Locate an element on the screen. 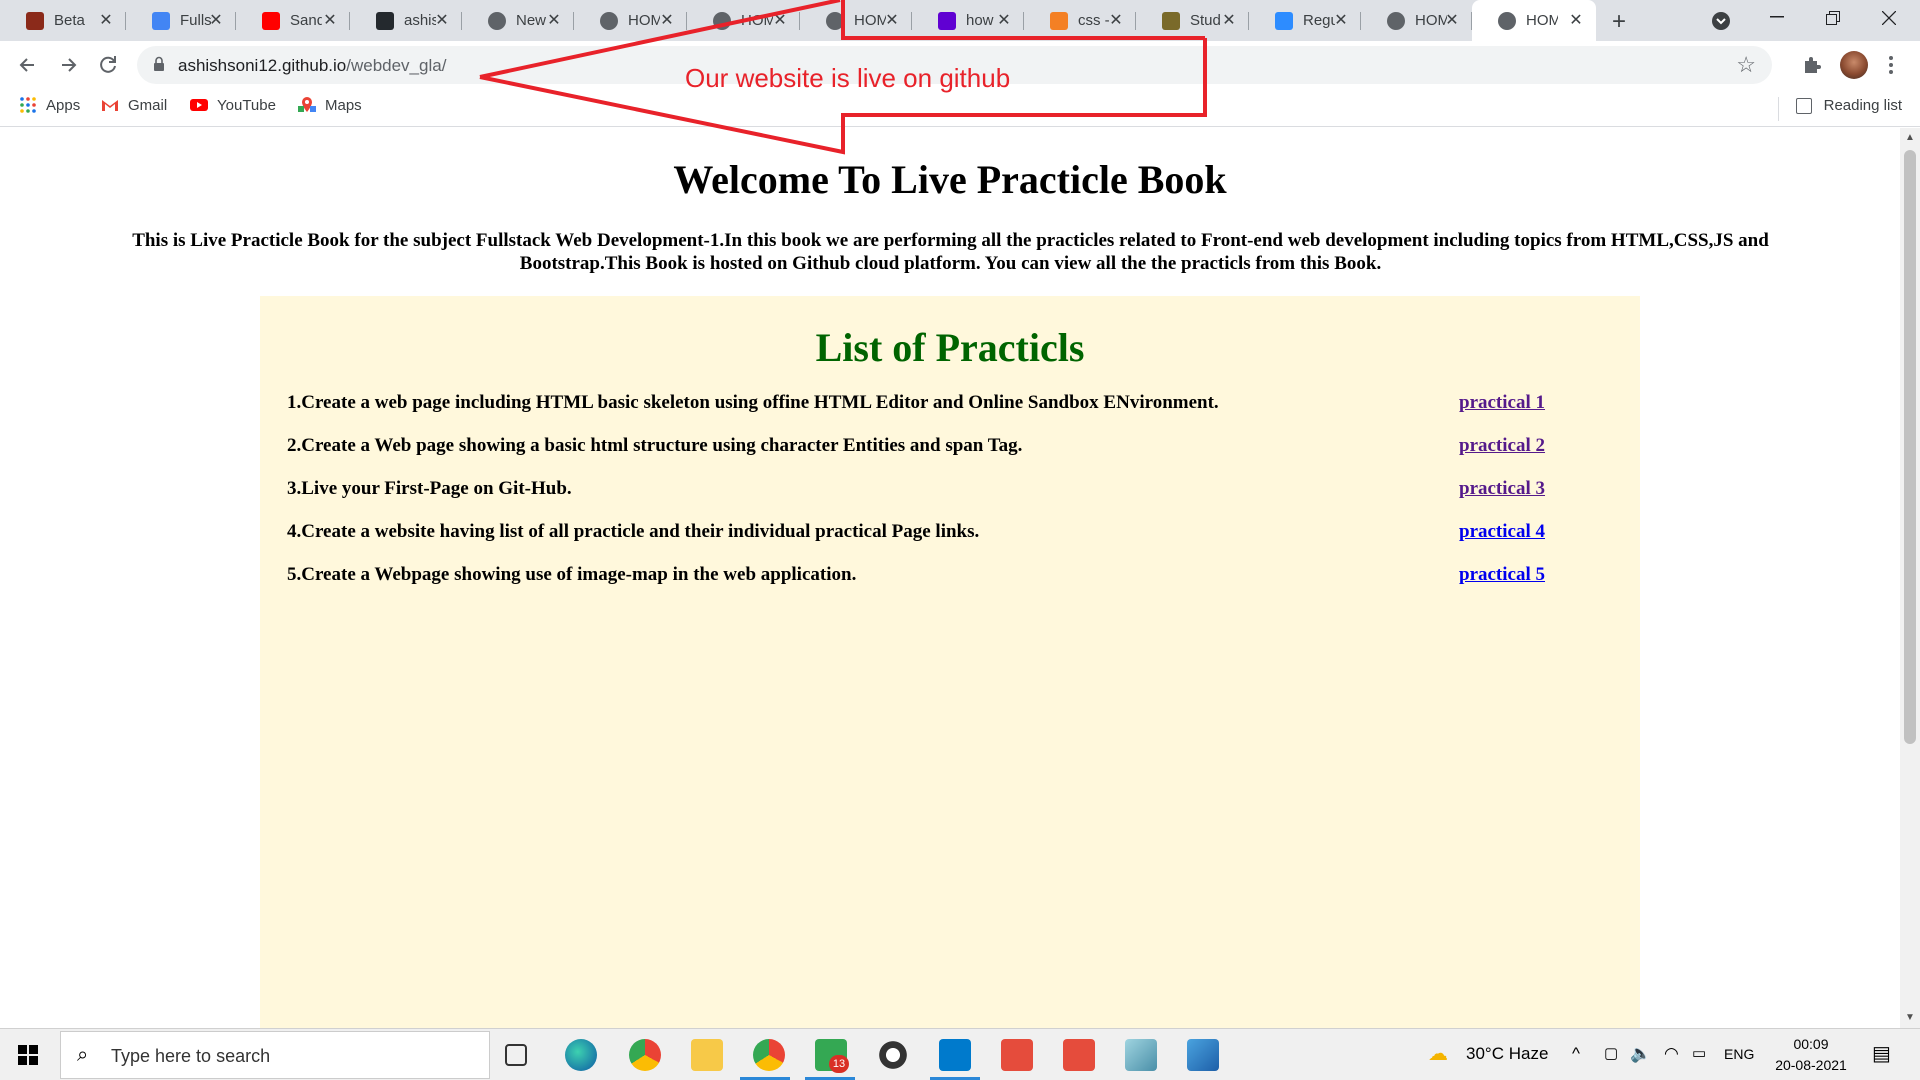  notifications-icon: ▤ is located at coordinates (1881, 1053).